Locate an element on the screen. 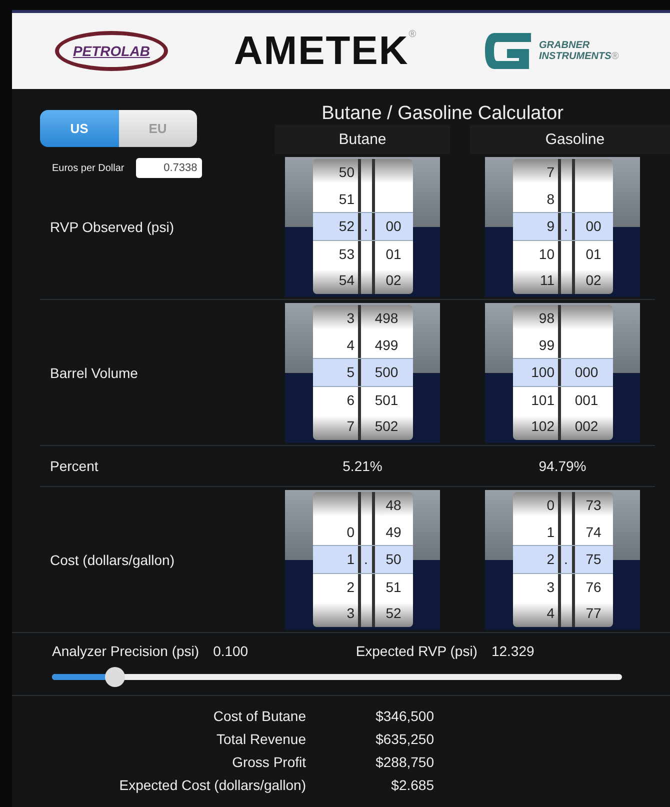 The image size is (670, 807). picker-row: 3 52 is located at coordinates (362, 613).